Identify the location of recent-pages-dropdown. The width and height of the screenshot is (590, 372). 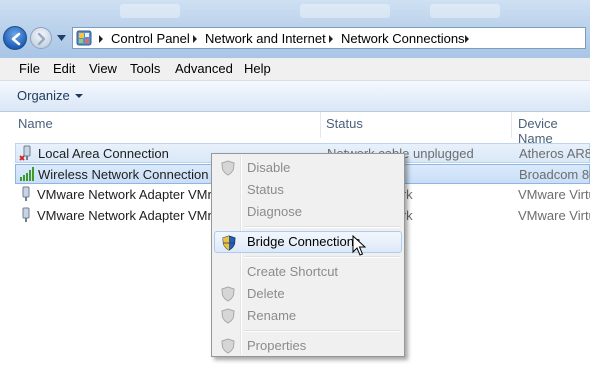
(61, 38).